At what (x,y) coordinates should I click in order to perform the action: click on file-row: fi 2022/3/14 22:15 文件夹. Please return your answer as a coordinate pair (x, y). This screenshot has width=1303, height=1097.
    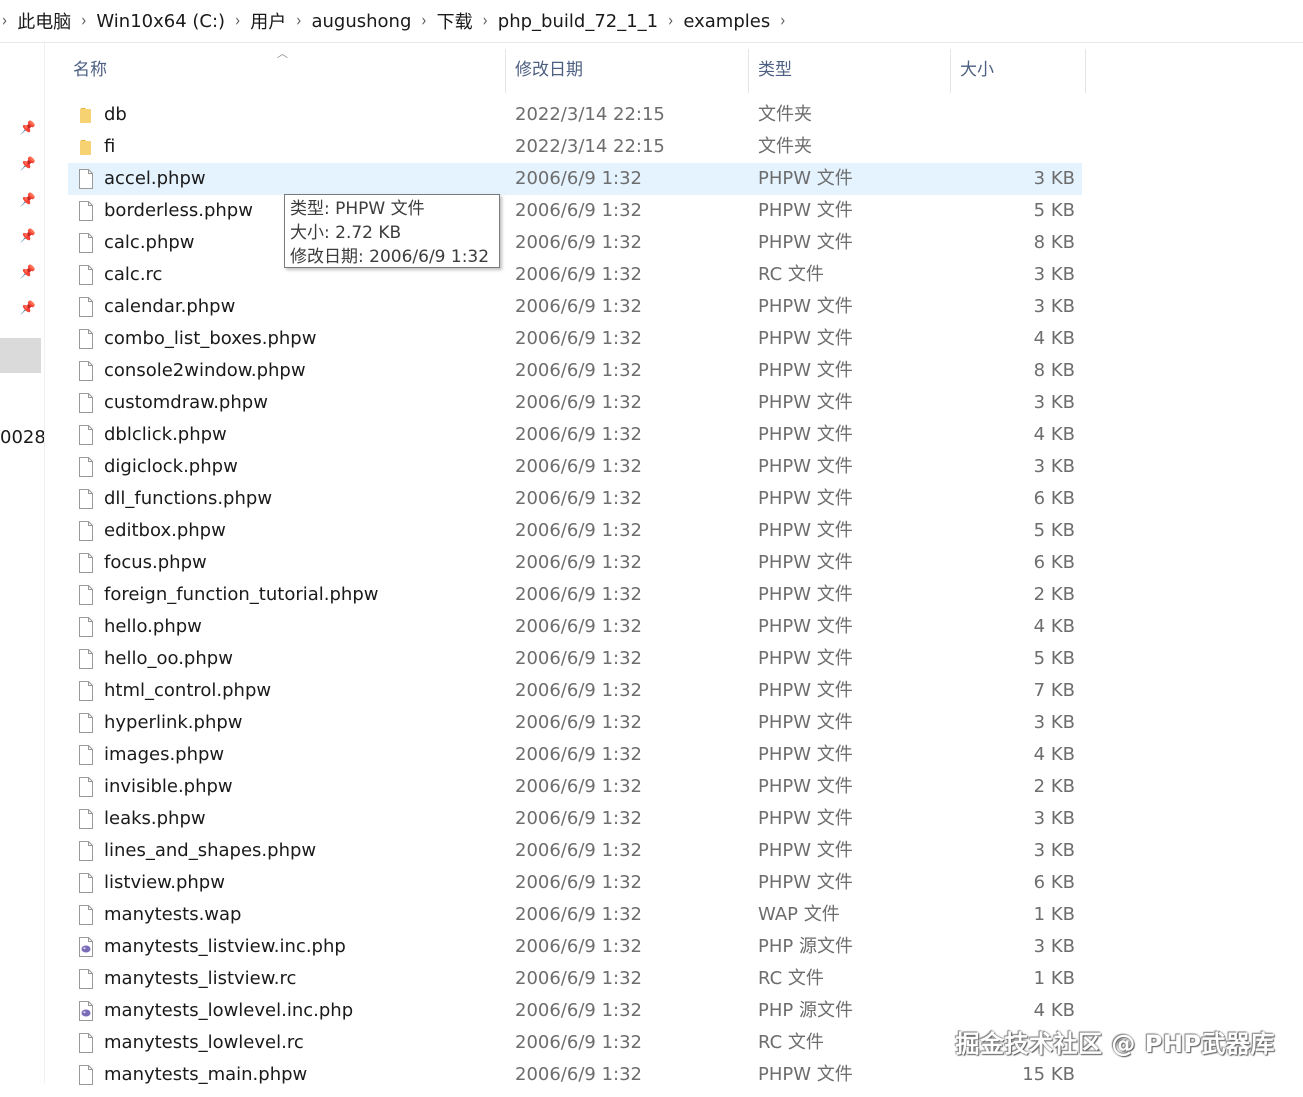
    Looking at the image, I should click on (575, 147).